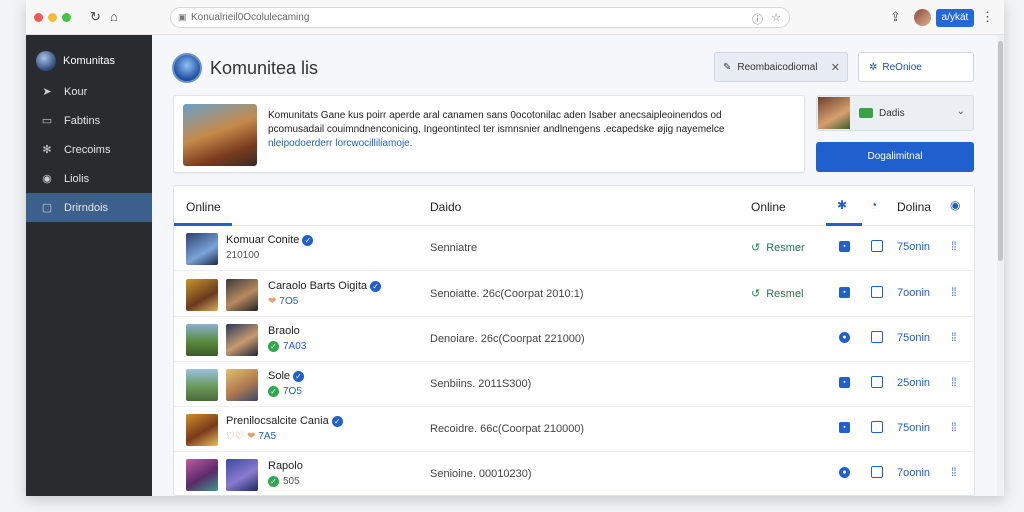  What do you see at coordinates (1000, 151) in the screenshot?
I see `scrollbar-thumb` at bounding box center [1000, 151].